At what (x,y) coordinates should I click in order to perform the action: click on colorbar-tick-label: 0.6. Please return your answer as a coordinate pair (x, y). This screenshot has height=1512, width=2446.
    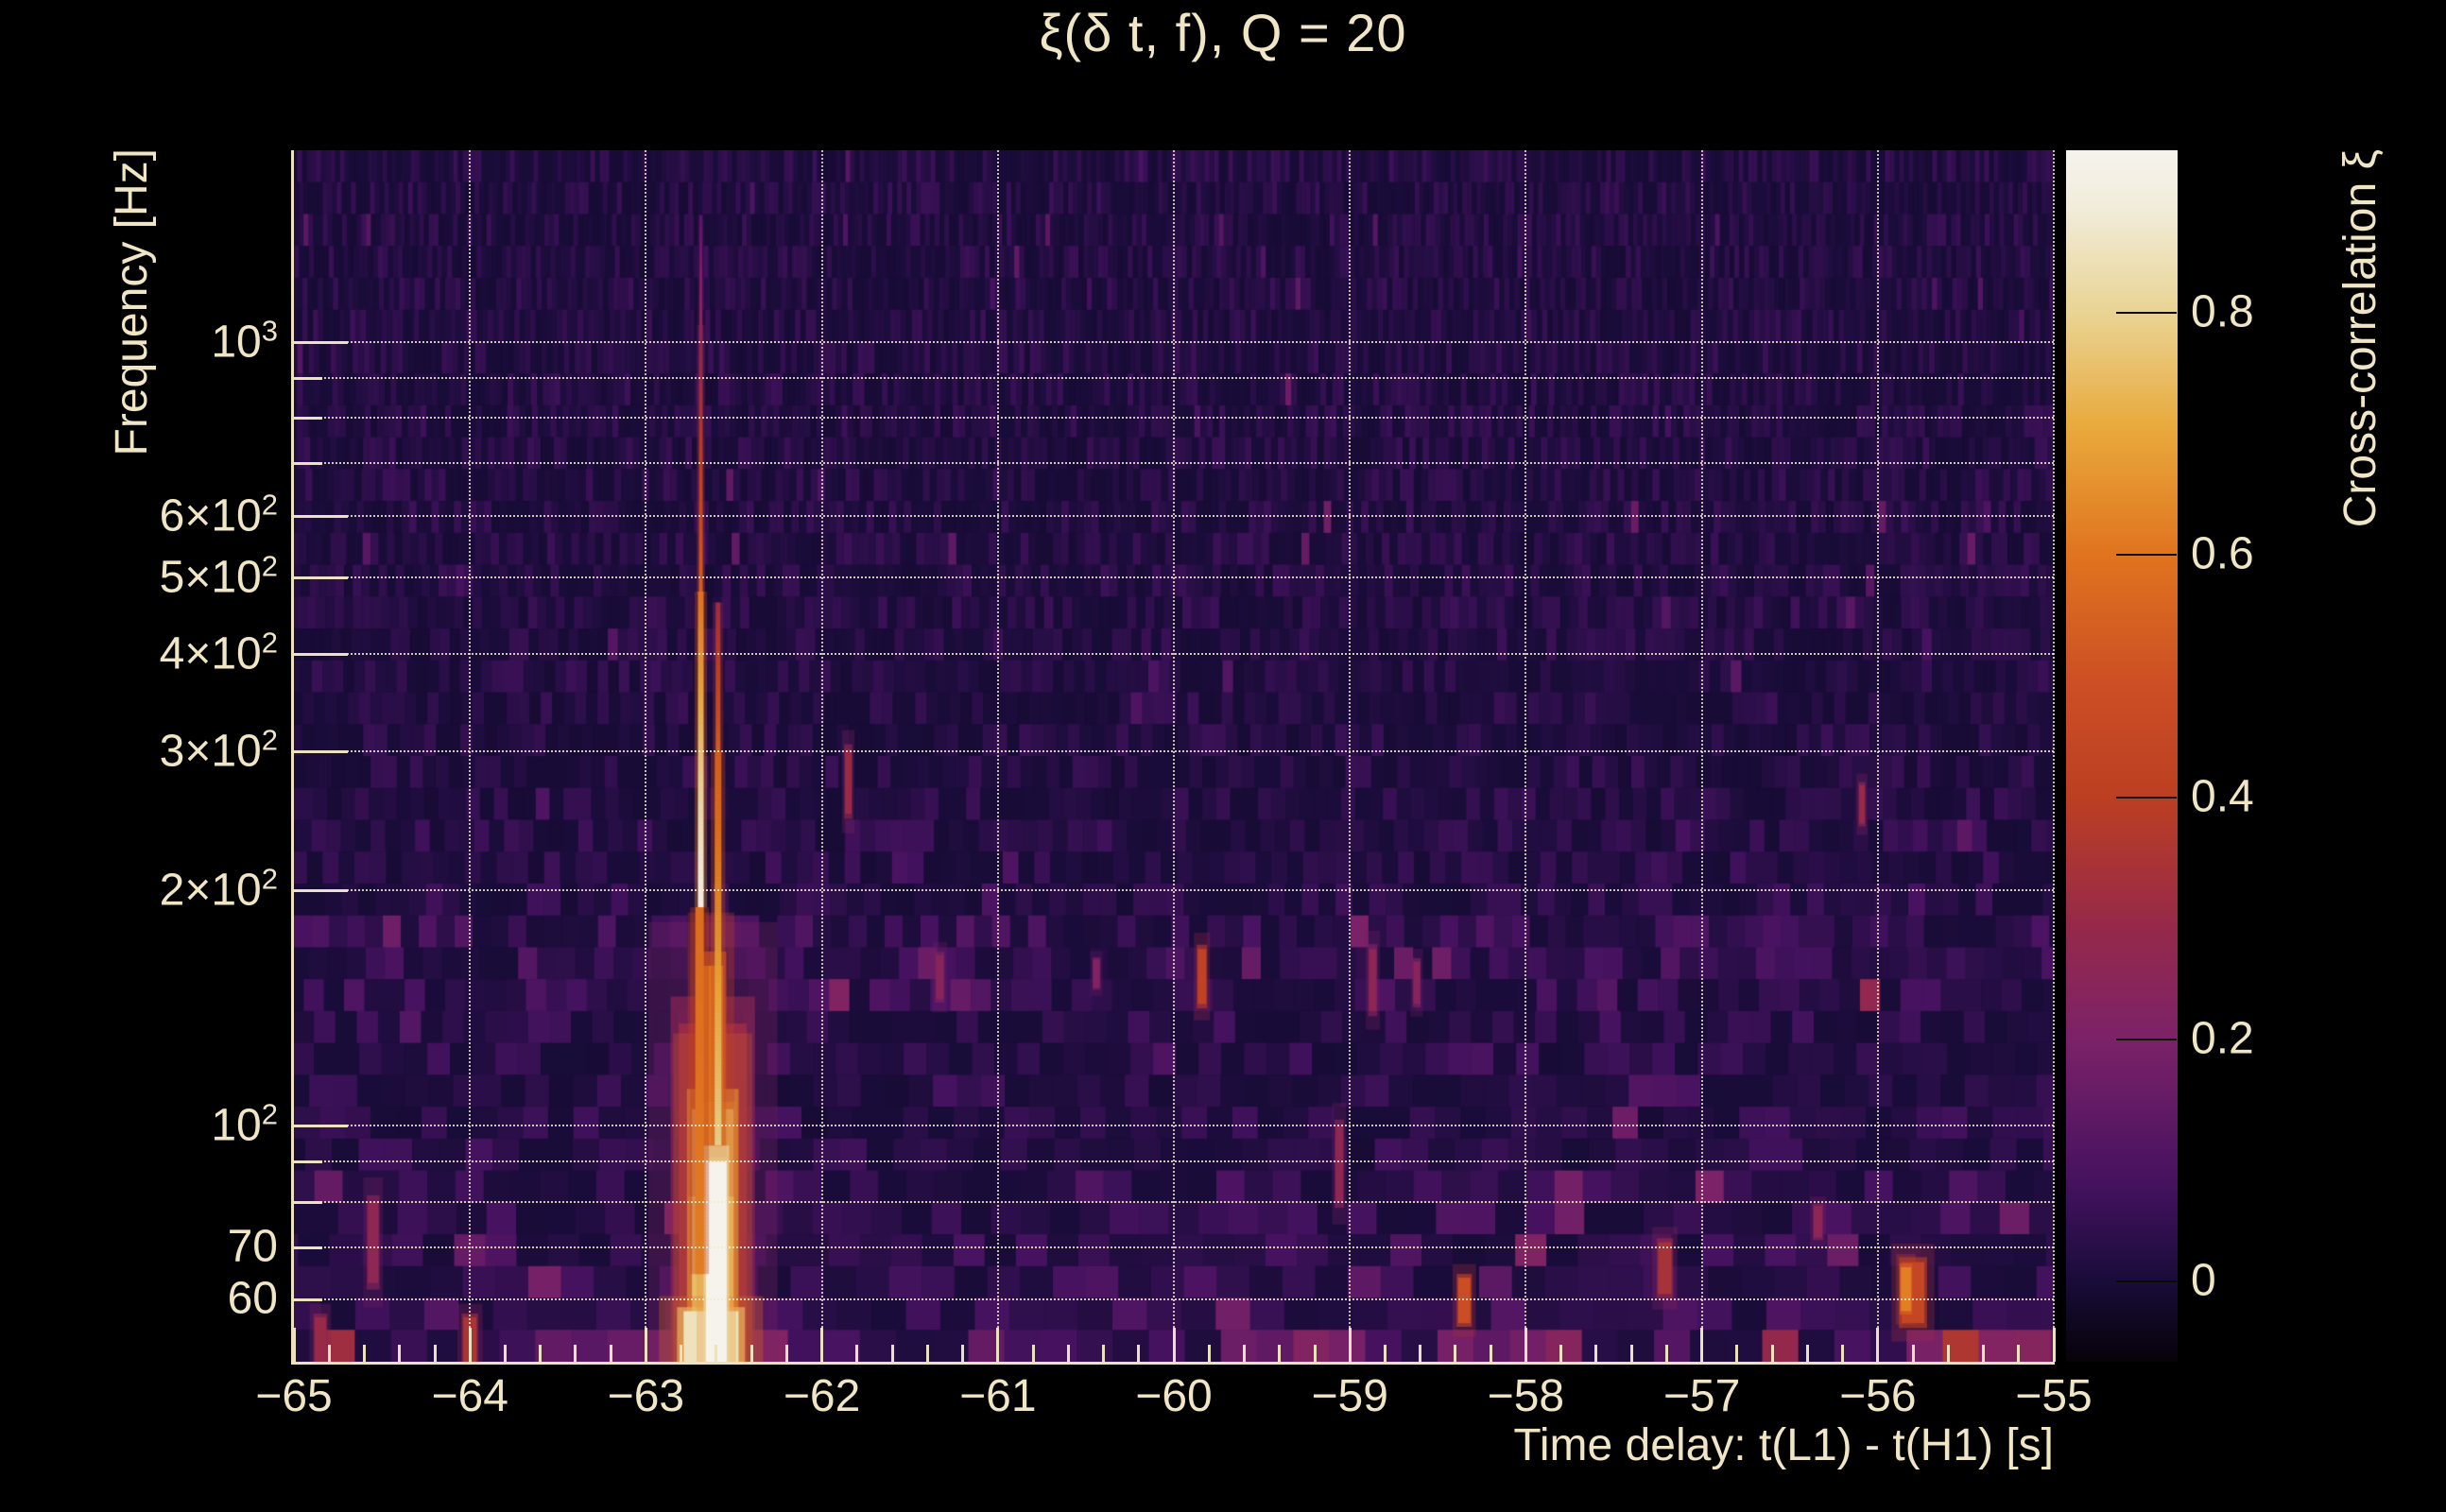
    Looking at the image, I should click on (2222, 553).